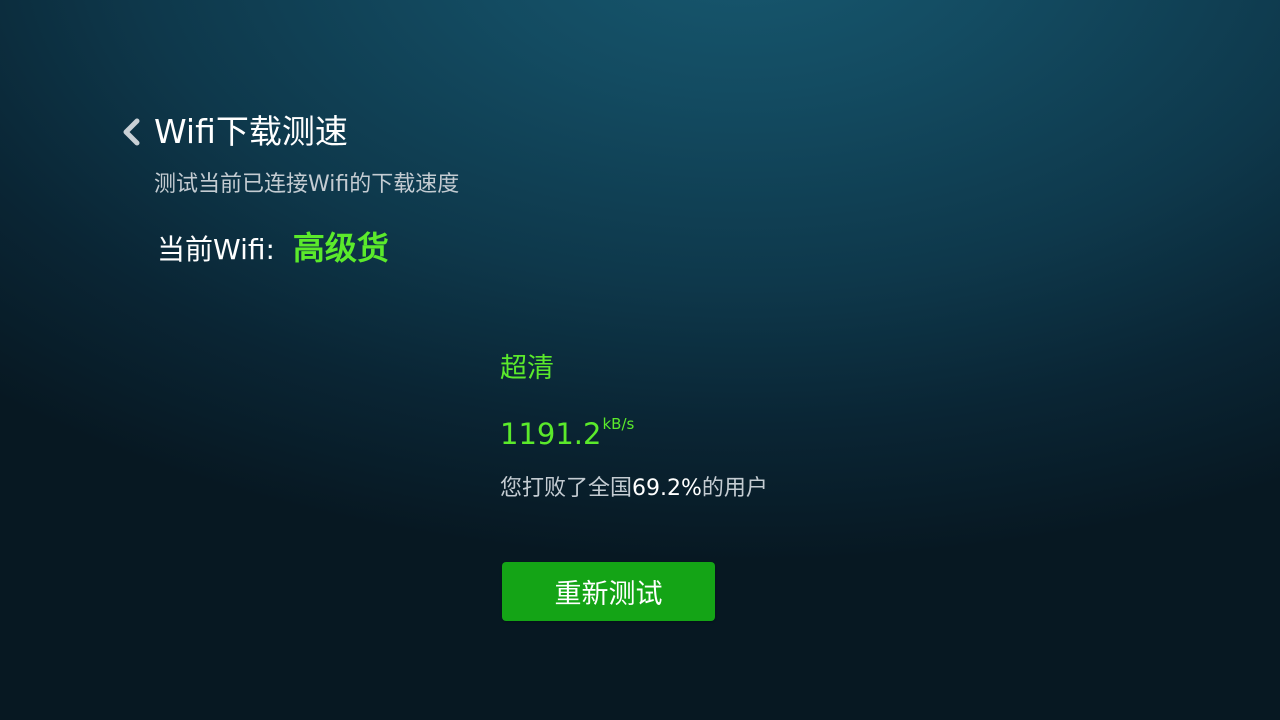 The height and width of the screenshot is (720, 1280). I want to click on current-wifi-row: 当前Wifi: 高级货, so click(273, 246).